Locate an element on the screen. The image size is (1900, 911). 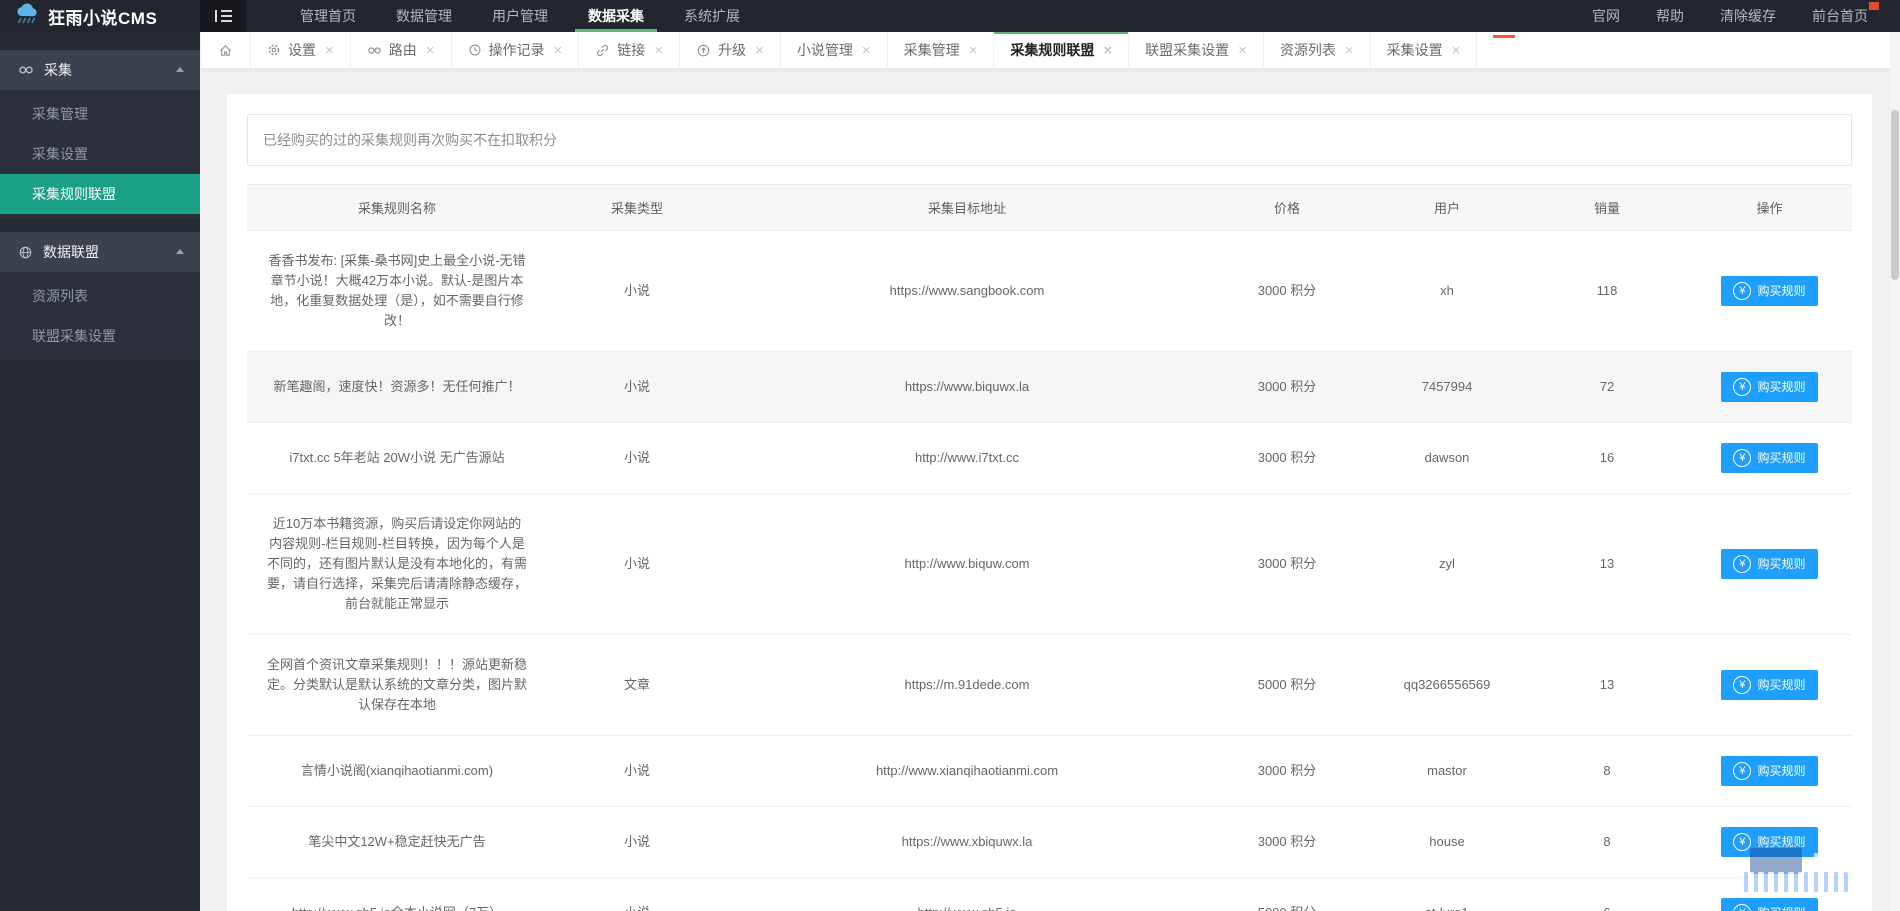
tab: 设置 × is located at coordinates (301, 50).